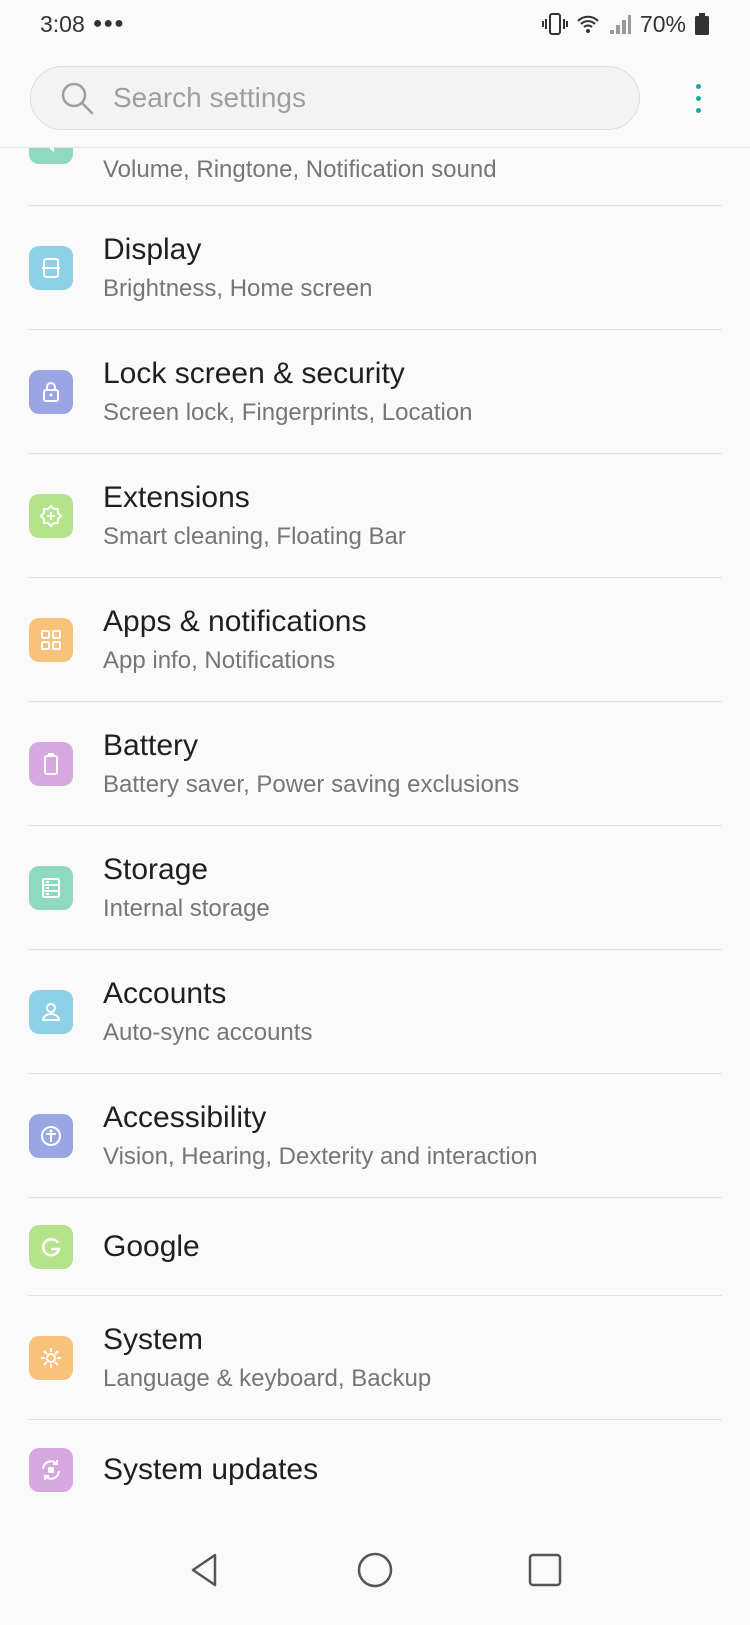 The width and height of the screenshot is (750, 1625). I want to click on more-notifications-icon: ●●●, so click(108, 23).